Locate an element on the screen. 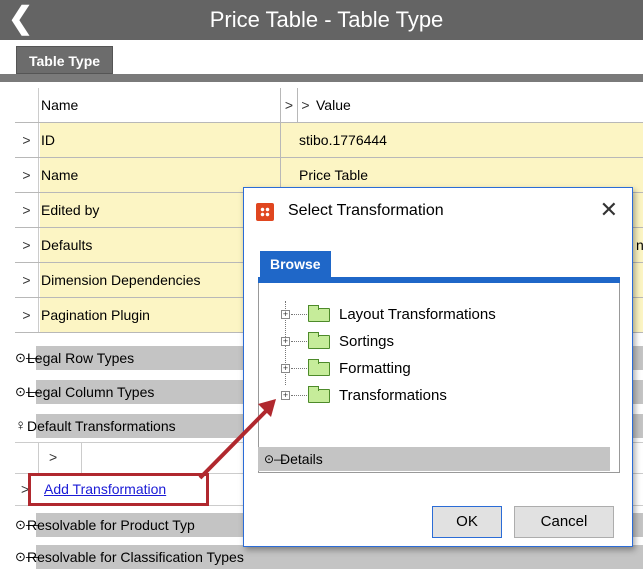 This screenshot has height=569, width=643. arrow-shaft is located at coordinates (234, 443).